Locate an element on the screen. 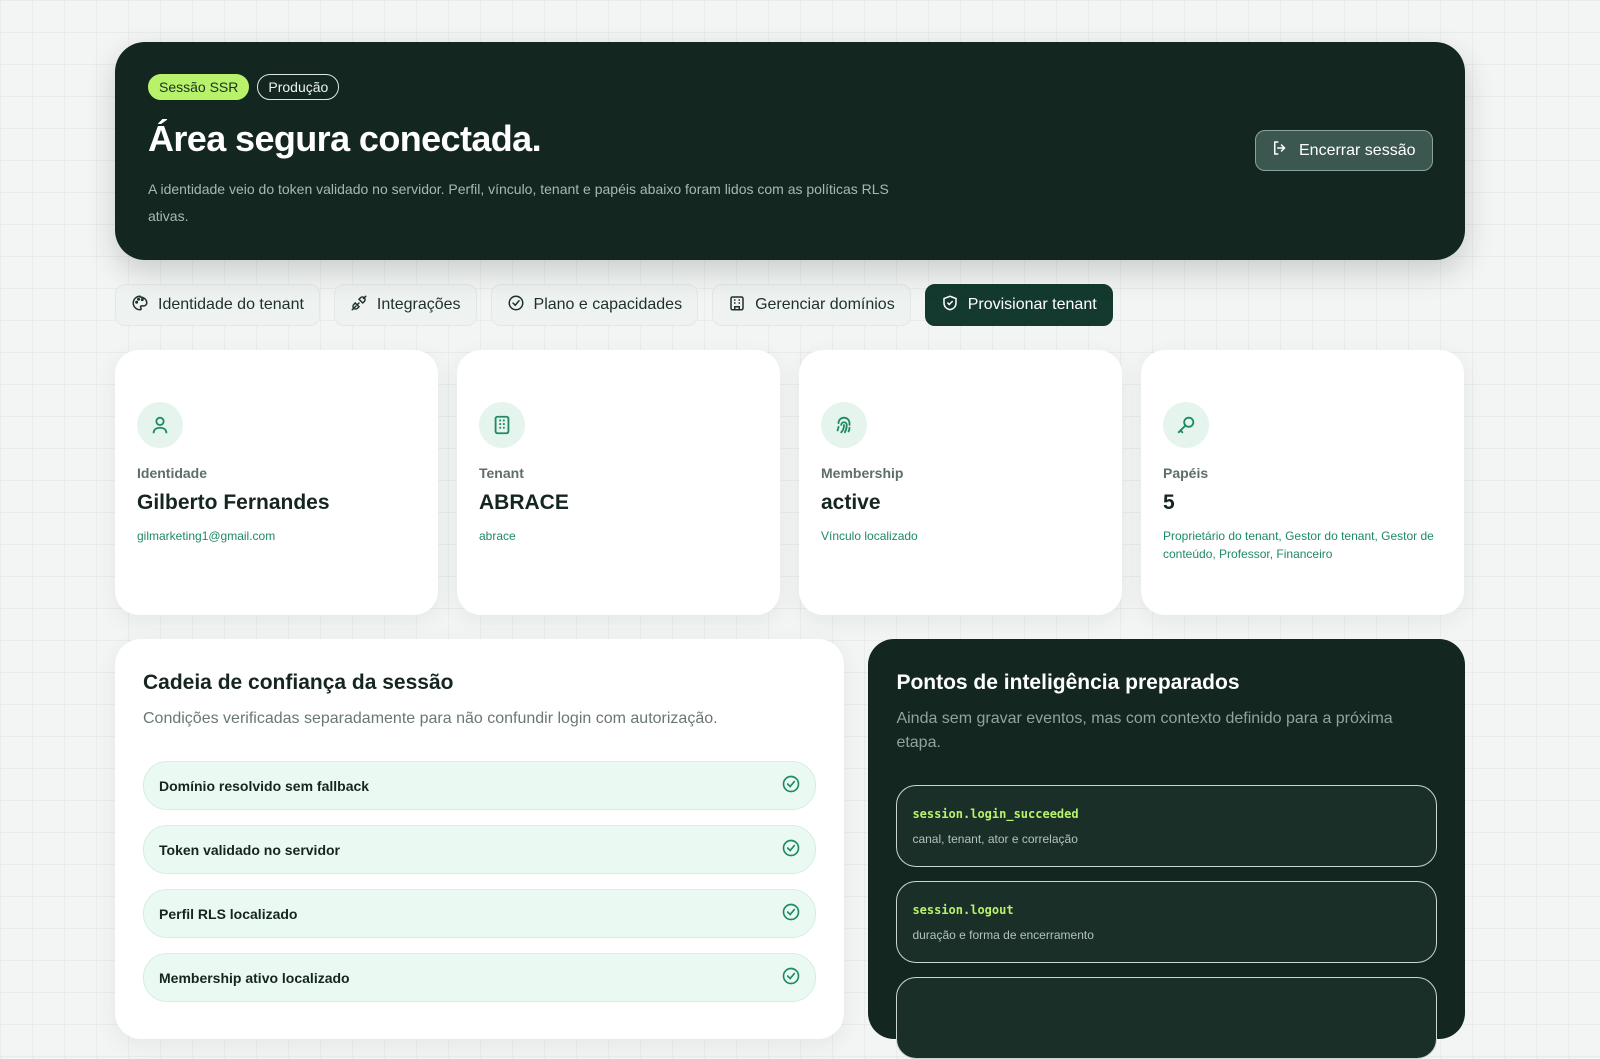  plug-icon is located at coordinates (359, 305).